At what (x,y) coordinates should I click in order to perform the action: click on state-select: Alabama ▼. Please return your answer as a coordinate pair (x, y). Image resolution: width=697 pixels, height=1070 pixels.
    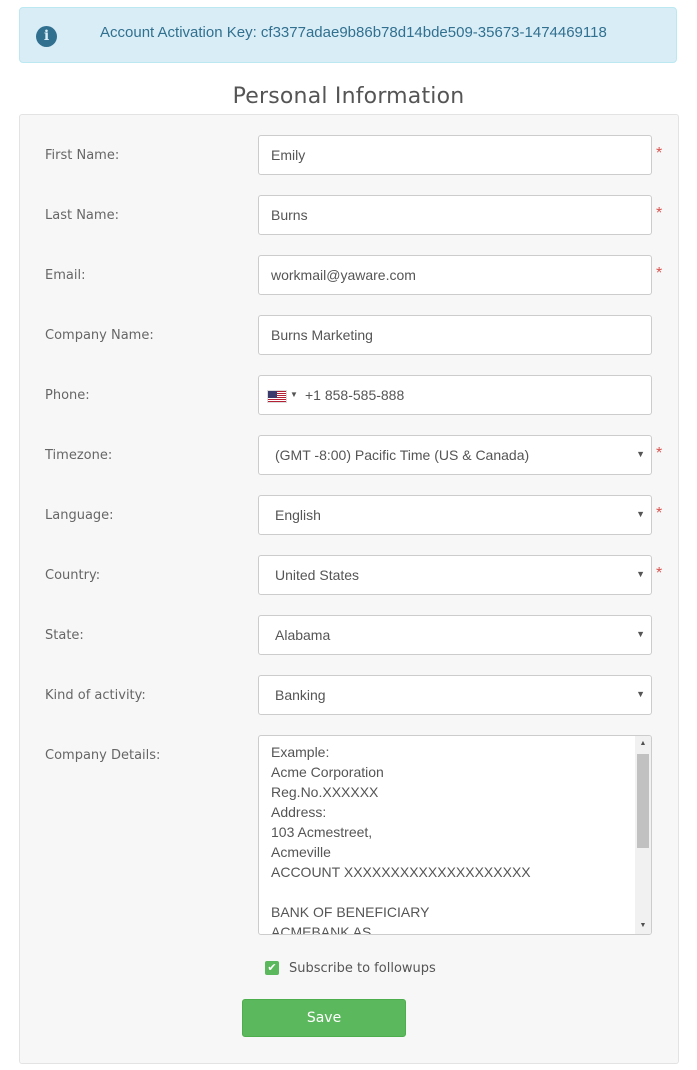
    Looking at the image, I should click on (455, 635).